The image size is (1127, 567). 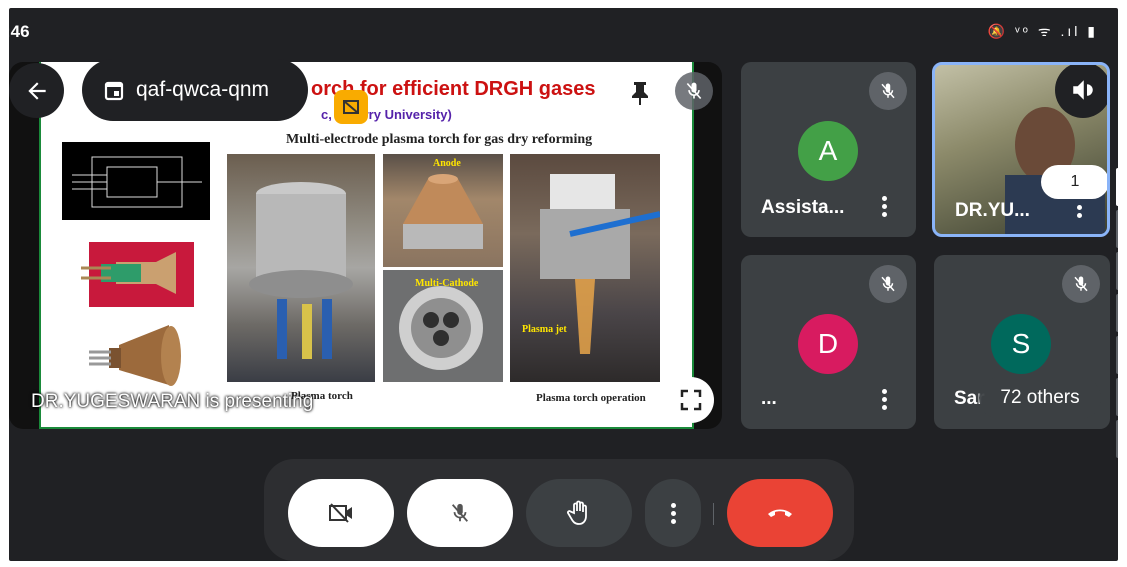 I want to click on volume-button, so click(x=1081, y=91).